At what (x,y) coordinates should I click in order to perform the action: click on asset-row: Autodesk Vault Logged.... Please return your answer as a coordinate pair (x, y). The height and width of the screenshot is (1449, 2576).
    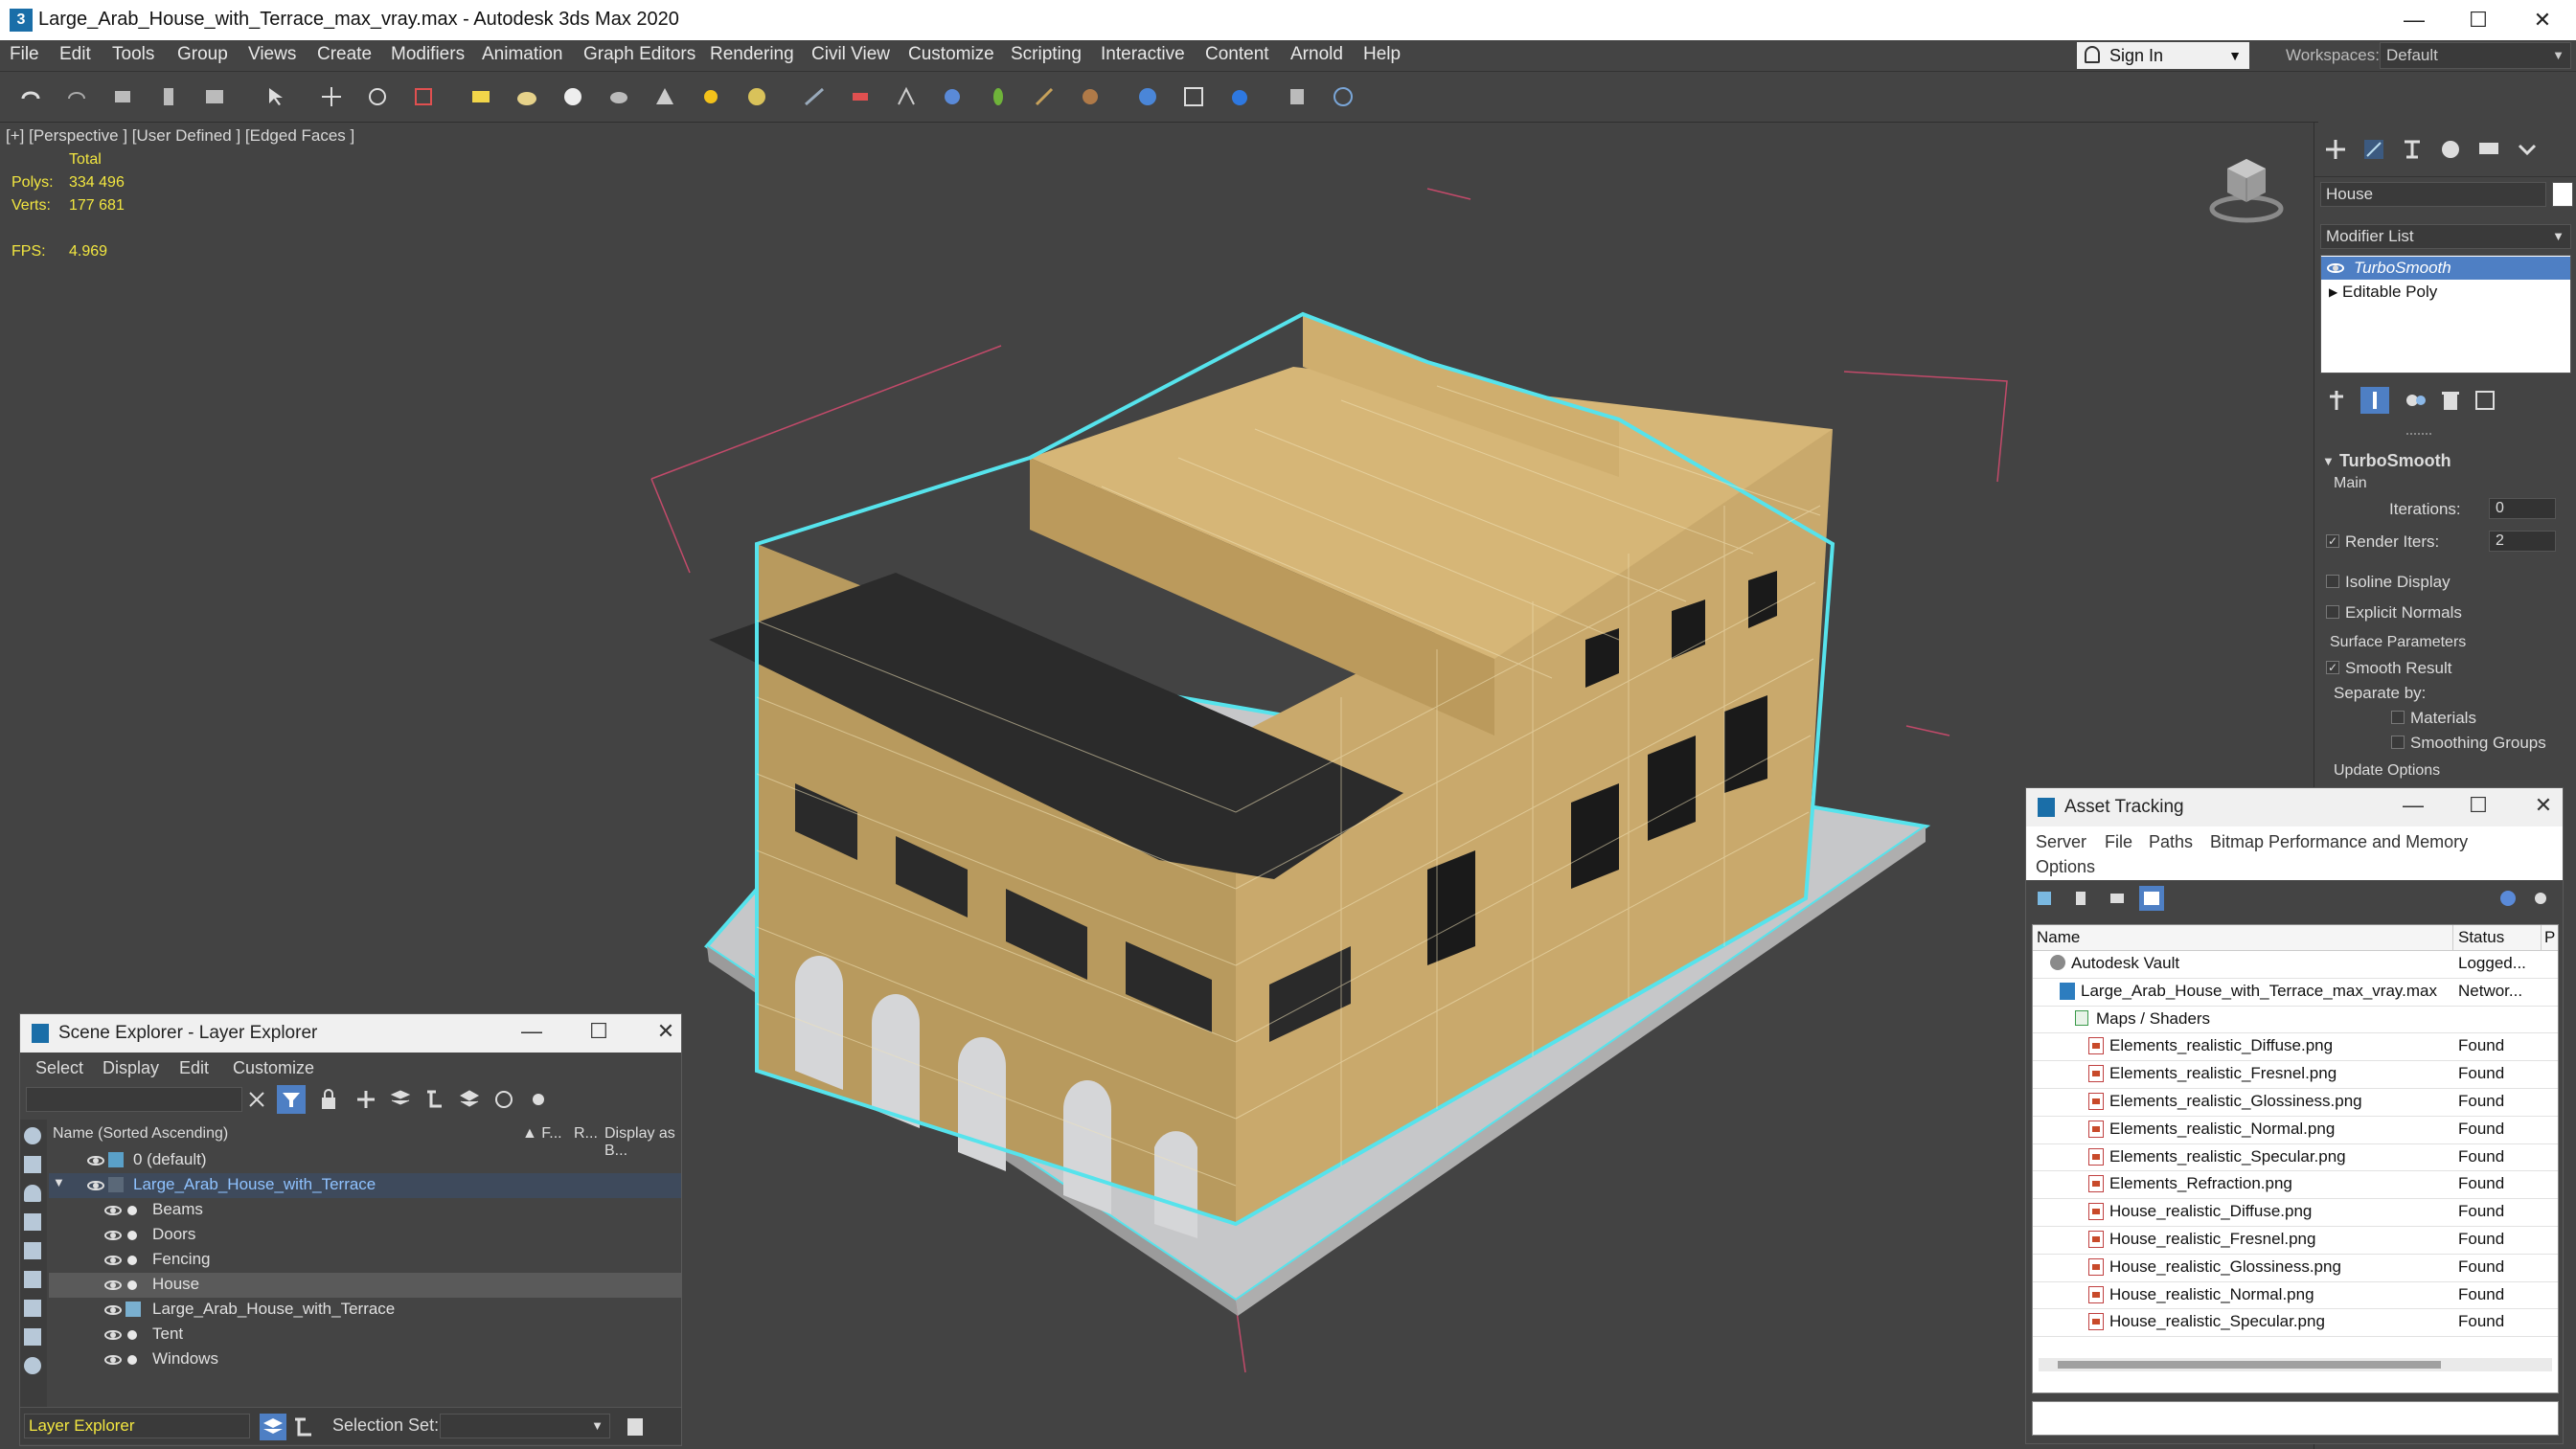
    Looking at the image, I should click on (2295, 964).